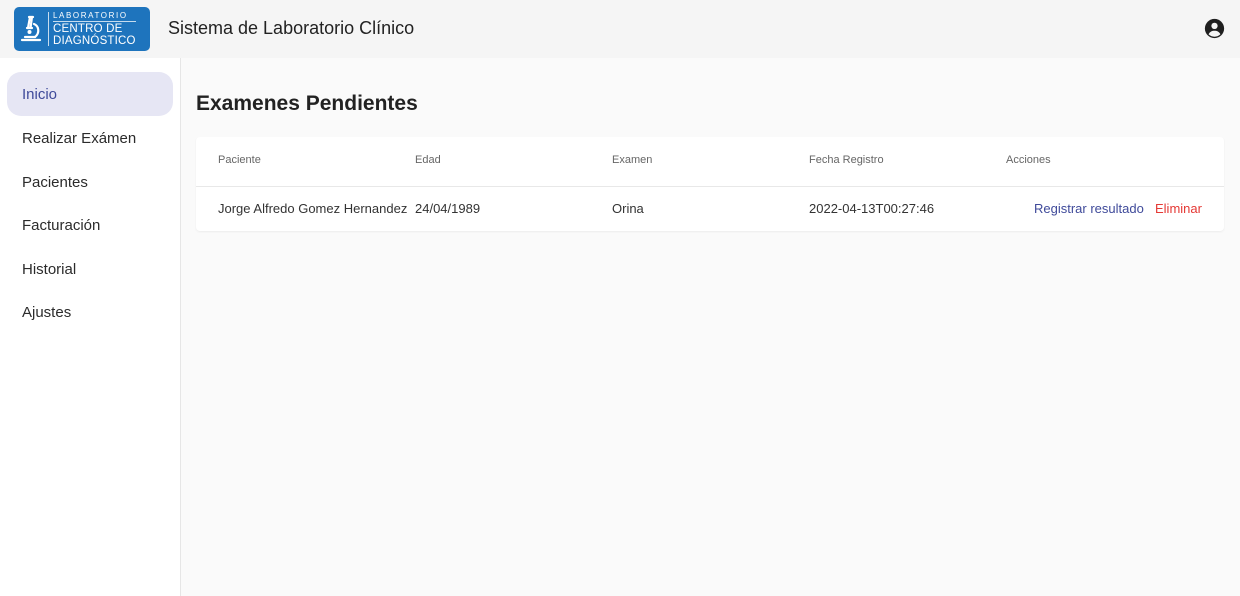 This screenshot has width=1240, height=596. What do you see at coordinates (1178, 208) in the screenshot?
I see `delete-button: Eliminar` at bounding box center [1178, 208].